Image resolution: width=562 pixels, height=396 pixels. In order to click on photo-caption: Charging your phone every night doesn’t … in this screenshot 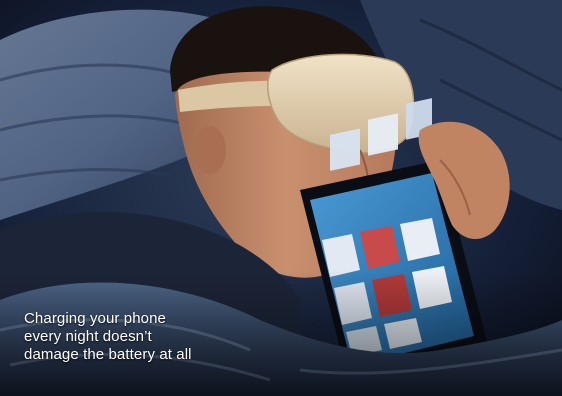, I will do `click(154, 337)`.